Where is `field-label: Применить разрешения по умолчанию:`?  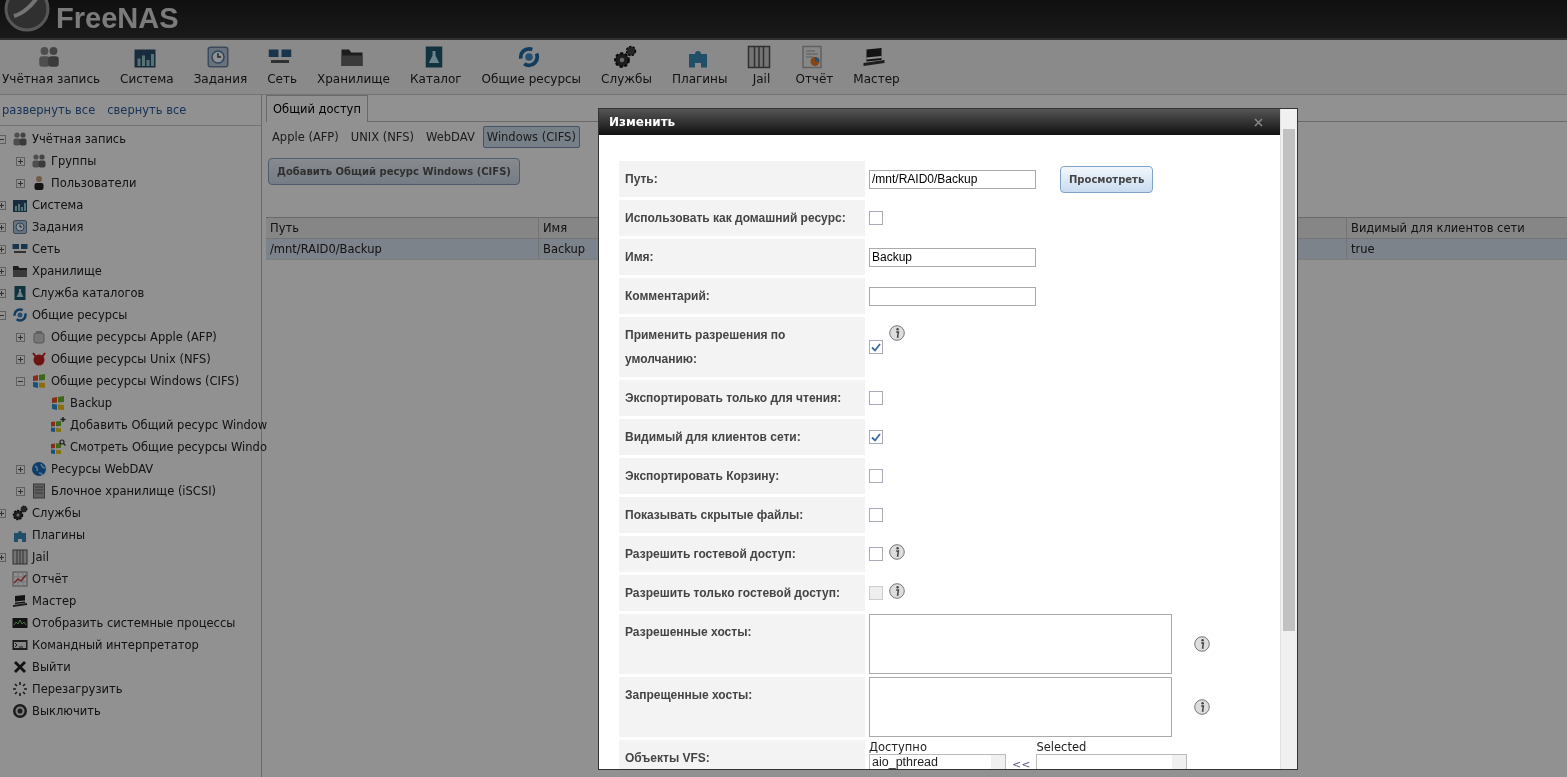
field-label: Применить разрешения по умолчанию: is located at coordinates (742, 347).